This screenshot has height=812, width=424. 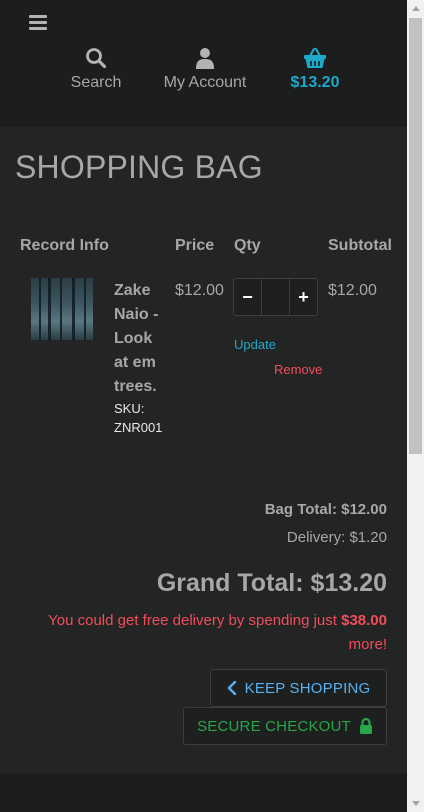 I want to click on nav-search: Search, so click(x=96, y=69).